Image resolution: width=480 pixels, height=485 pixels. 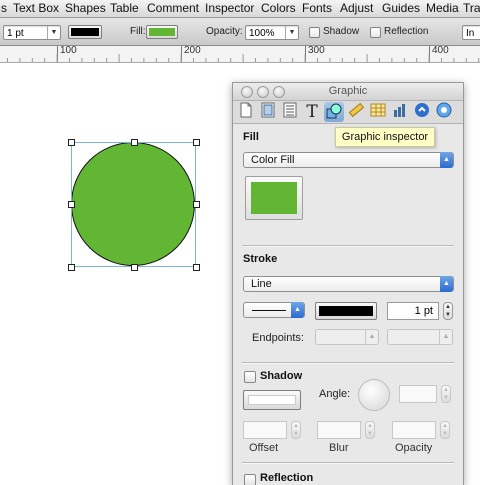 What do you see at coordinates (339, 430) in the screenshot?
I see `blur-field` at bounding box center [339, 430].